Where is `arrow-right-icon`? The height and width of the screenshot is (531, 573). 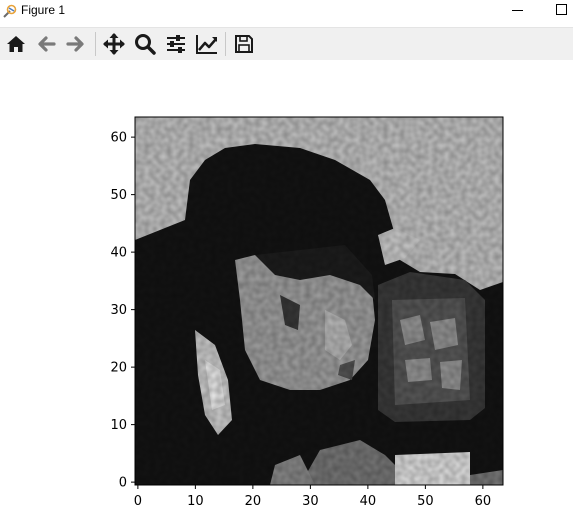
arrow-right-icon is located at coordinates (76, 44).